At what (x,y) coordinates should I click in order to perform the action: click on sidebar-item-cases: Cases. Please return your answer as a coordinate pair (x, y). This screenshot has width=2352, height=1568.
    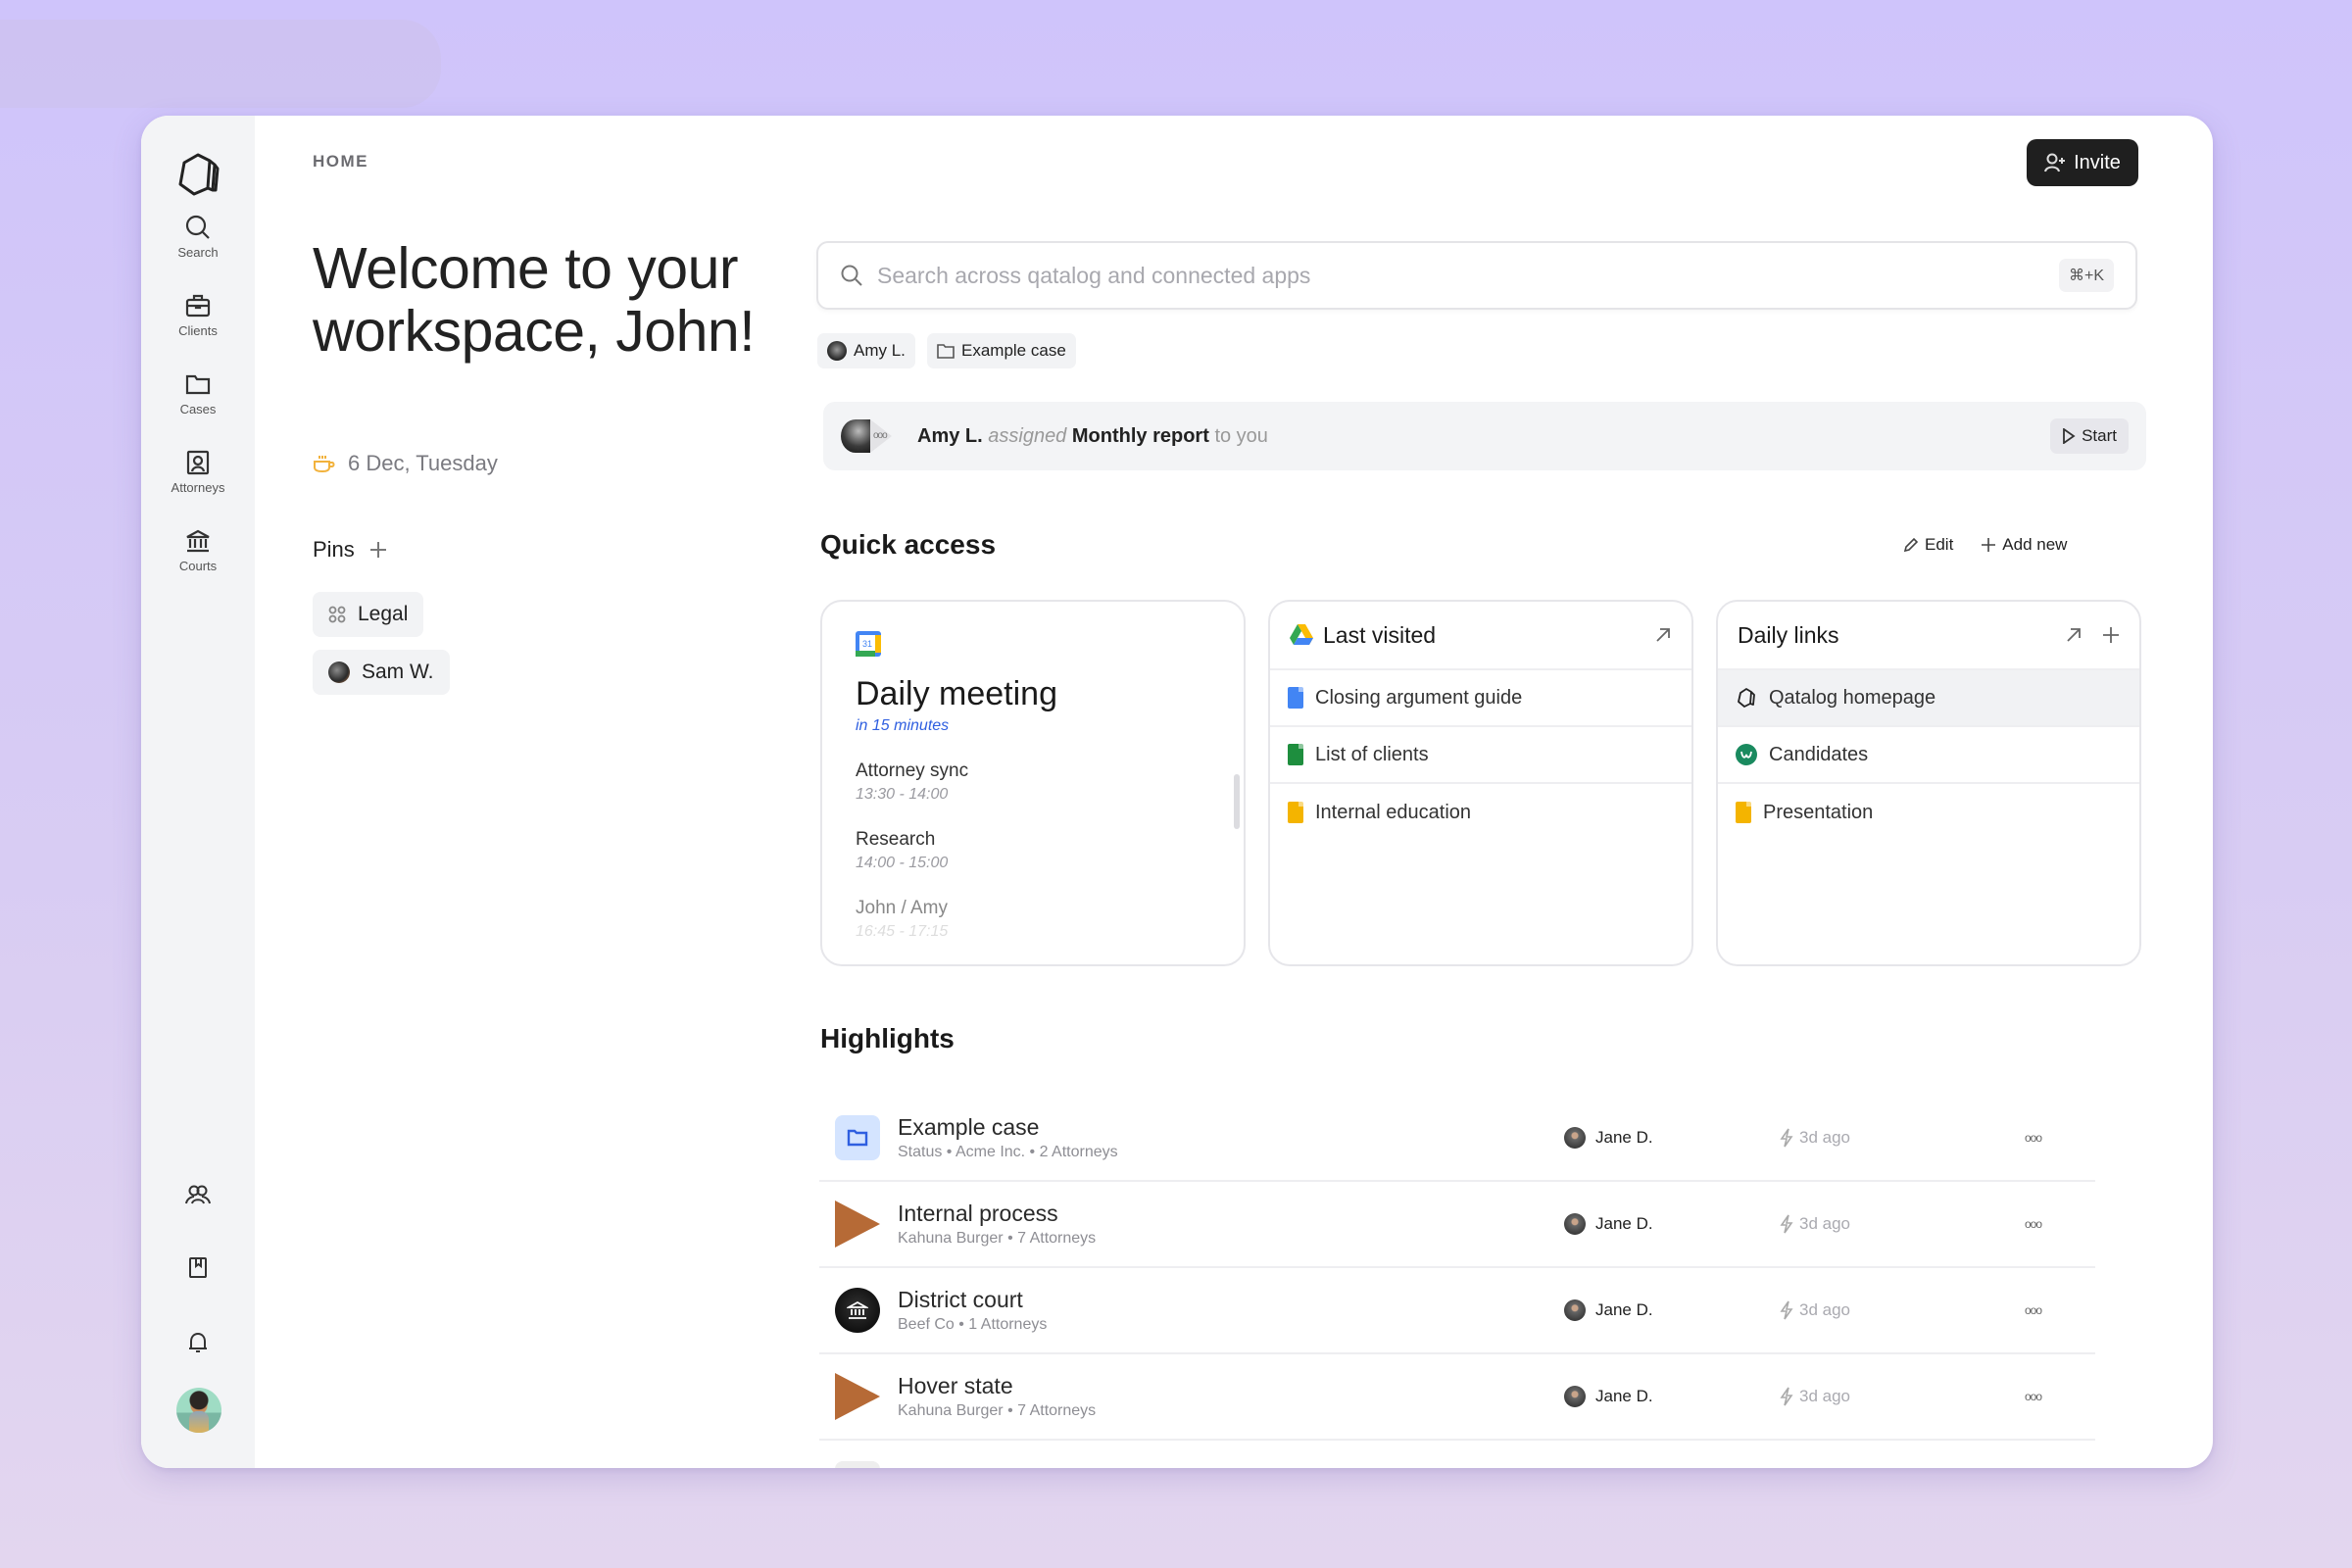
    Looking at the image, I should click on (198, 393).